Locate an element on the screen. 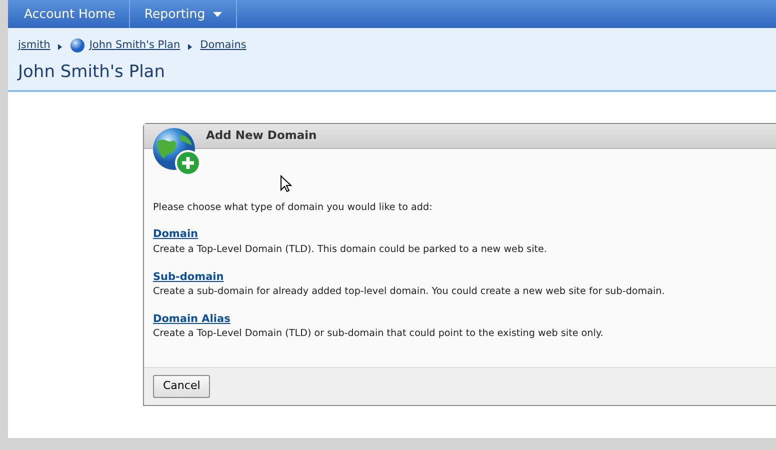  cursor-icon is located at coordinates (286, 184).